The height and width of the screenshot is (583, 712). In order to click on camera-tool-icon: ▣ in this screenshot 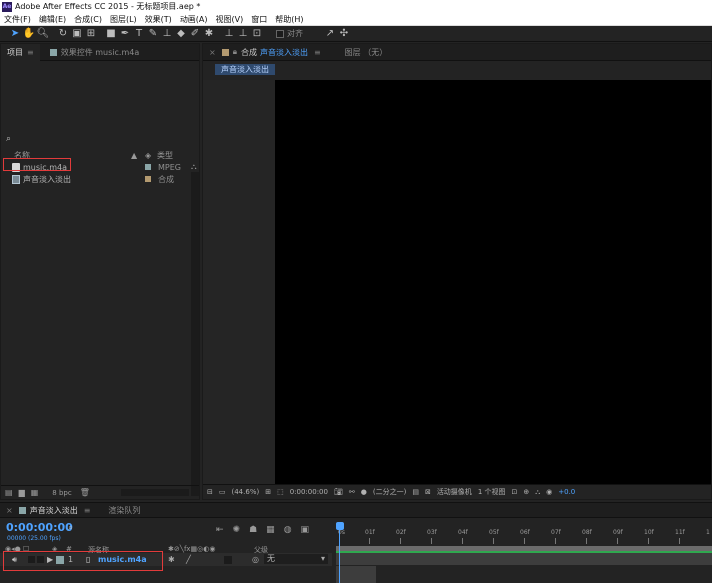, I will do `click(77, 34)`.